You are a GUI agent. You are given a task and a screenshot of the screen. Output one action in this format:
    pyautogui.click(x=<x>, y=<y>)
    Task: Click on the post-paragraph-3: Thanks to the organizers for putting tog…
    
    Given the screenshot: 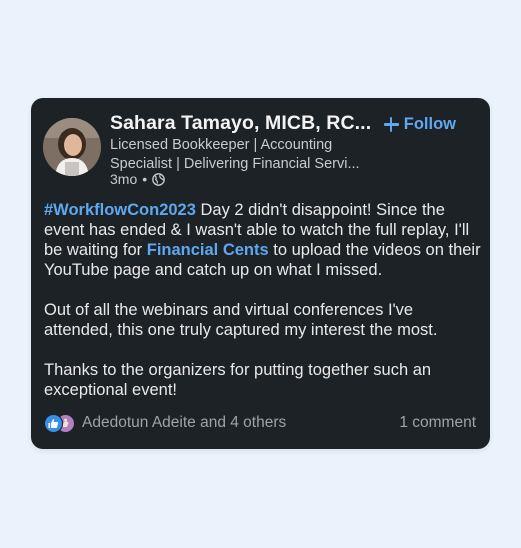 What is the action you would take?
    pyautogui.click(x=238, y=380)
    